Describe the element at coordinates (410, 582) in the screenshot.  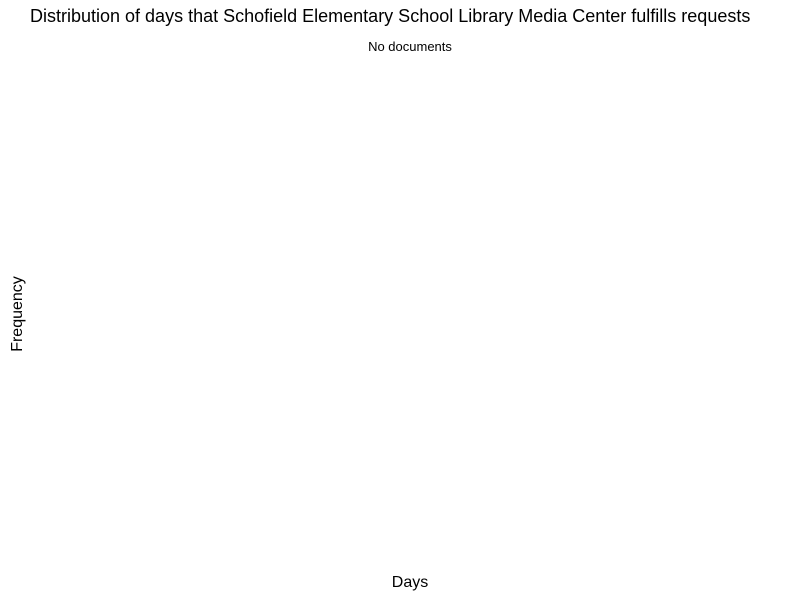
I see `x-axis-label: Days` at that location.